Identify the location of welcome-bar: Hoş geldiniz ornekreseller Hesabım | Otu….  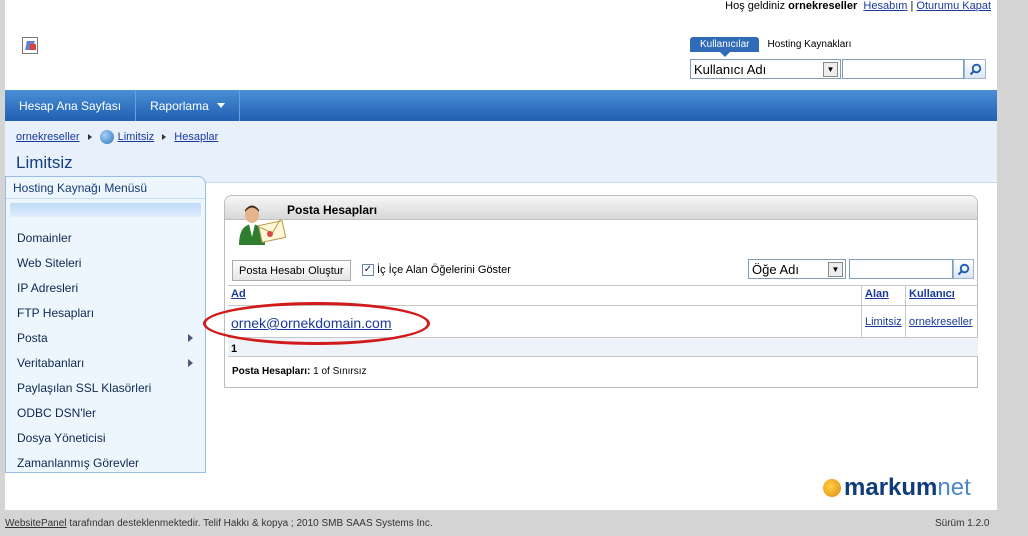
(858, 6).